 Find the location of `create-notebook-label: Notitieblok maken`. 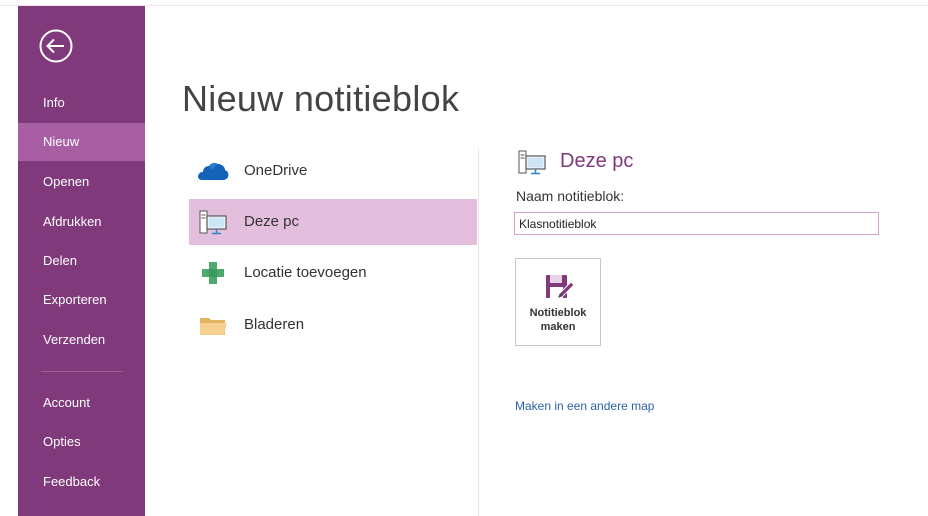

create-notebook-label: Notitieblok maken is located at coordinates (558, 320).